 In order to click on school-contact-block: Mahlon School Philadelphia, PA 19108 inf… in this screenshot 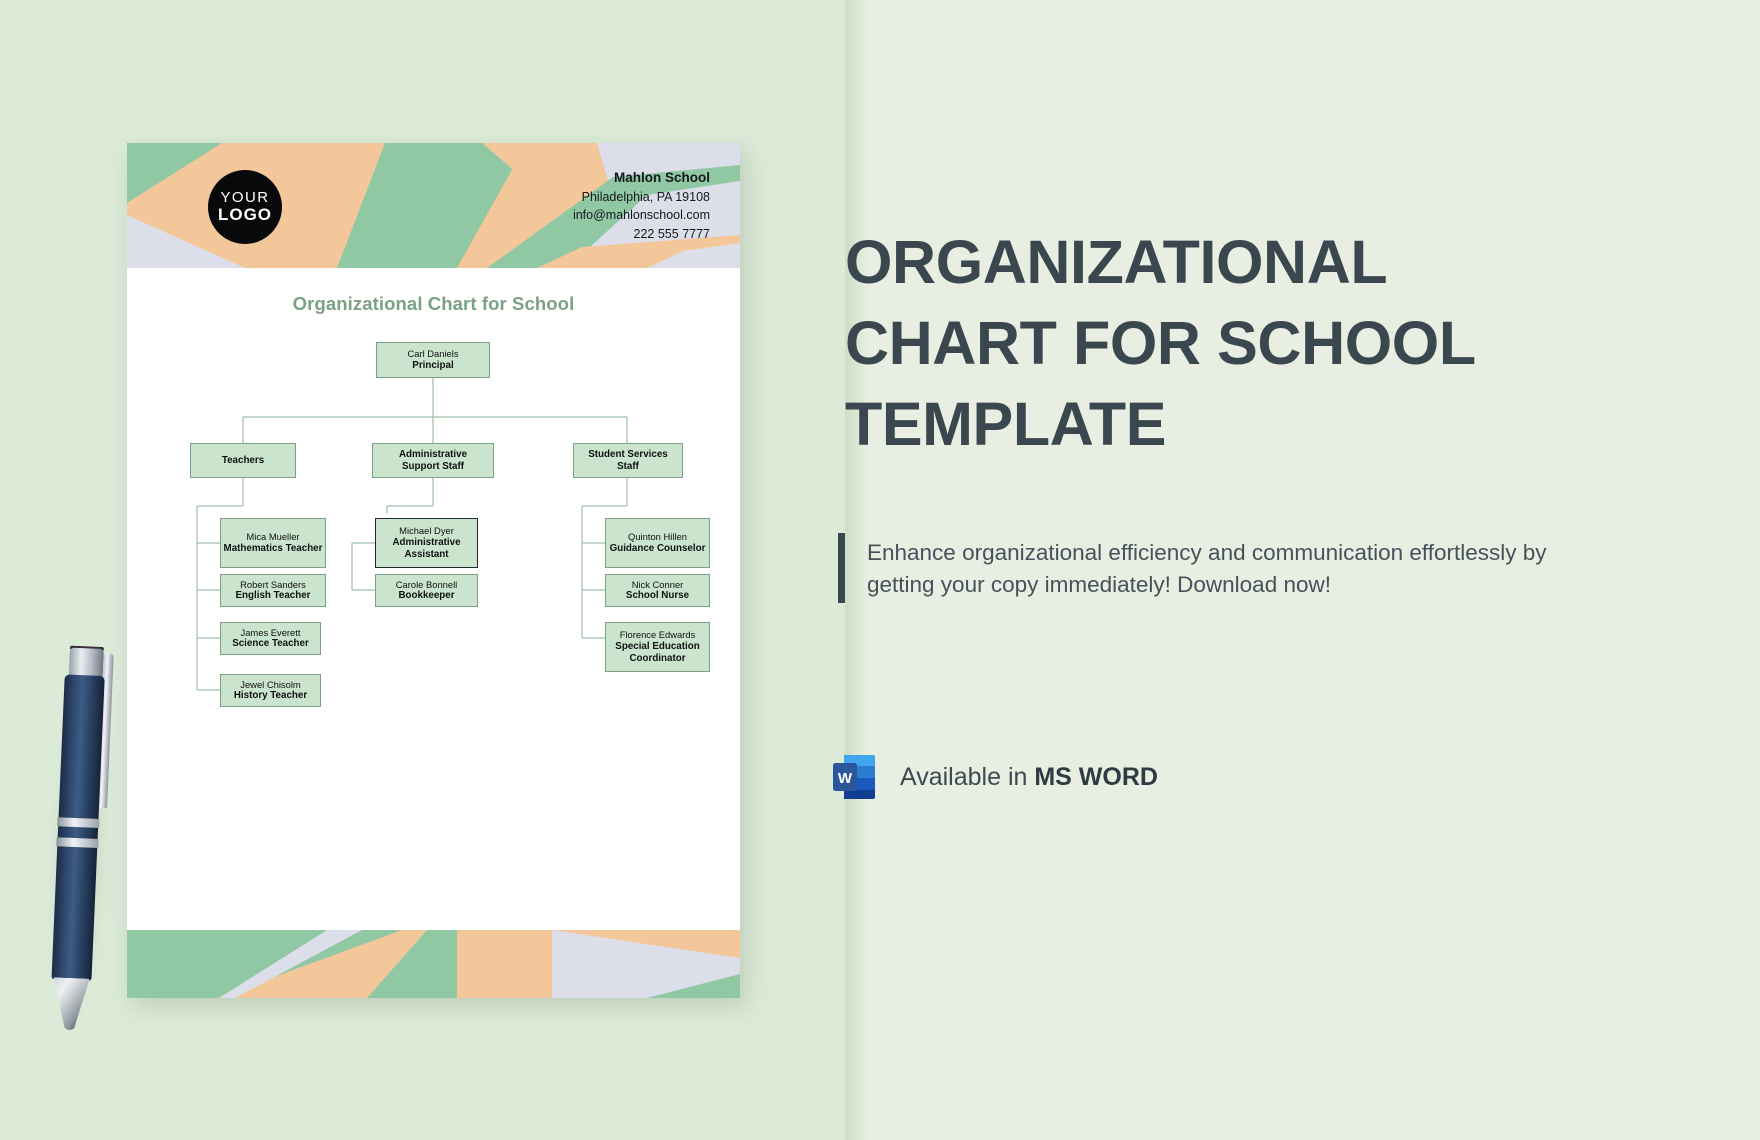, I will do `click(641, 205)`.